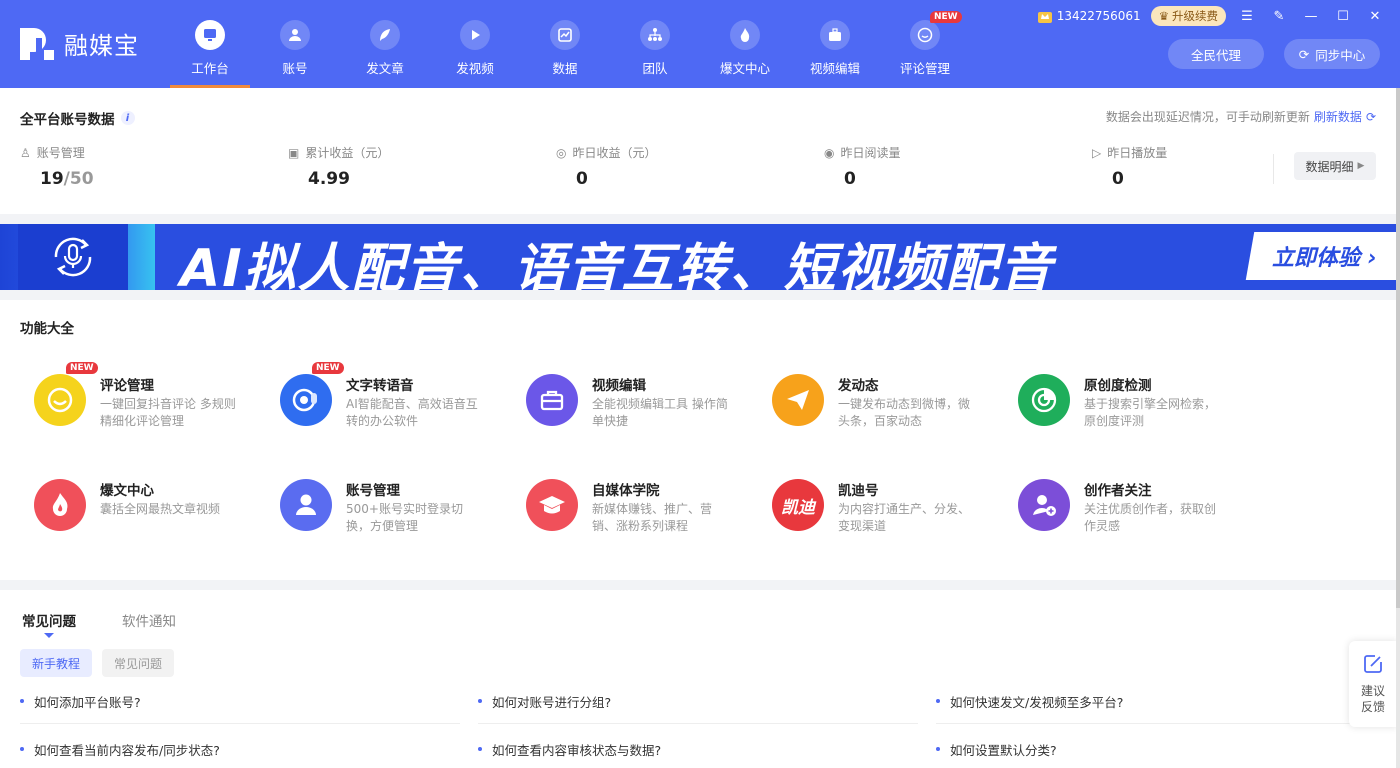 The image size is (1400, 768). What do you see at coordinates (294, 152) in the screenshot?
I see `wallet-icon: ▣` at bounding box center [294, 152].